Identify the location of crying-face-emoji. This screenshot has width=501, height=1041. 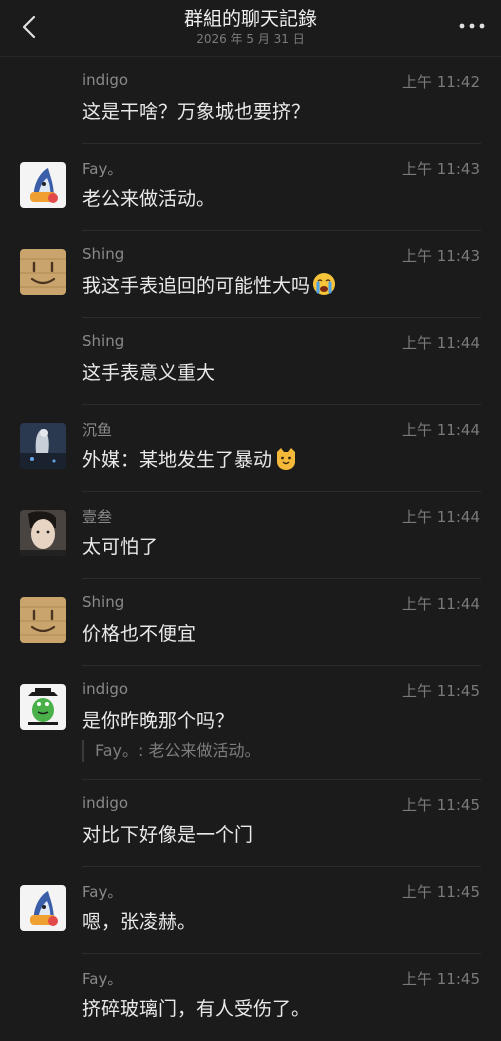
(324, 284).